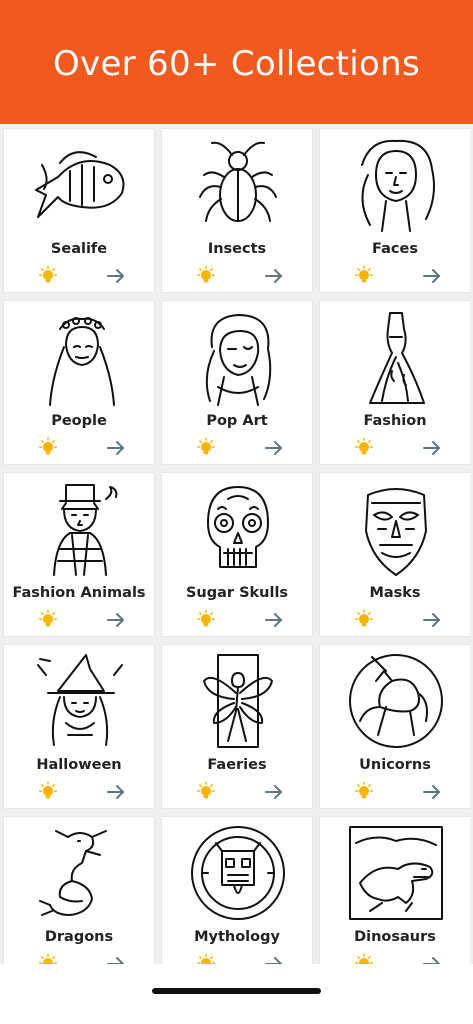  What do you see at coordinates (79, 593) in the screenshot?
I see `collection-title: Fashion Animals` at bounding box center [79, 593].